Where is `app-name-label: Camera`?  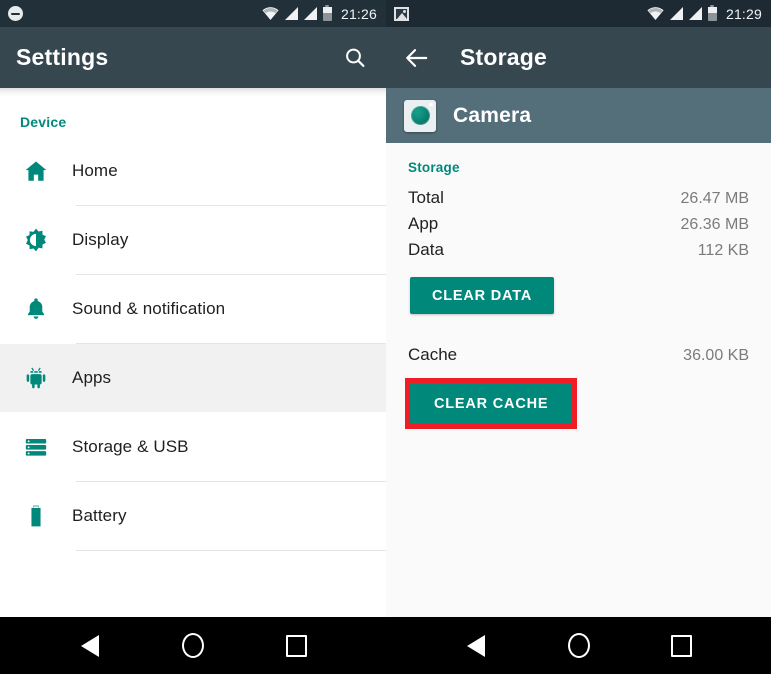
app-name-label: Camera is located at coordinates (492, 115).